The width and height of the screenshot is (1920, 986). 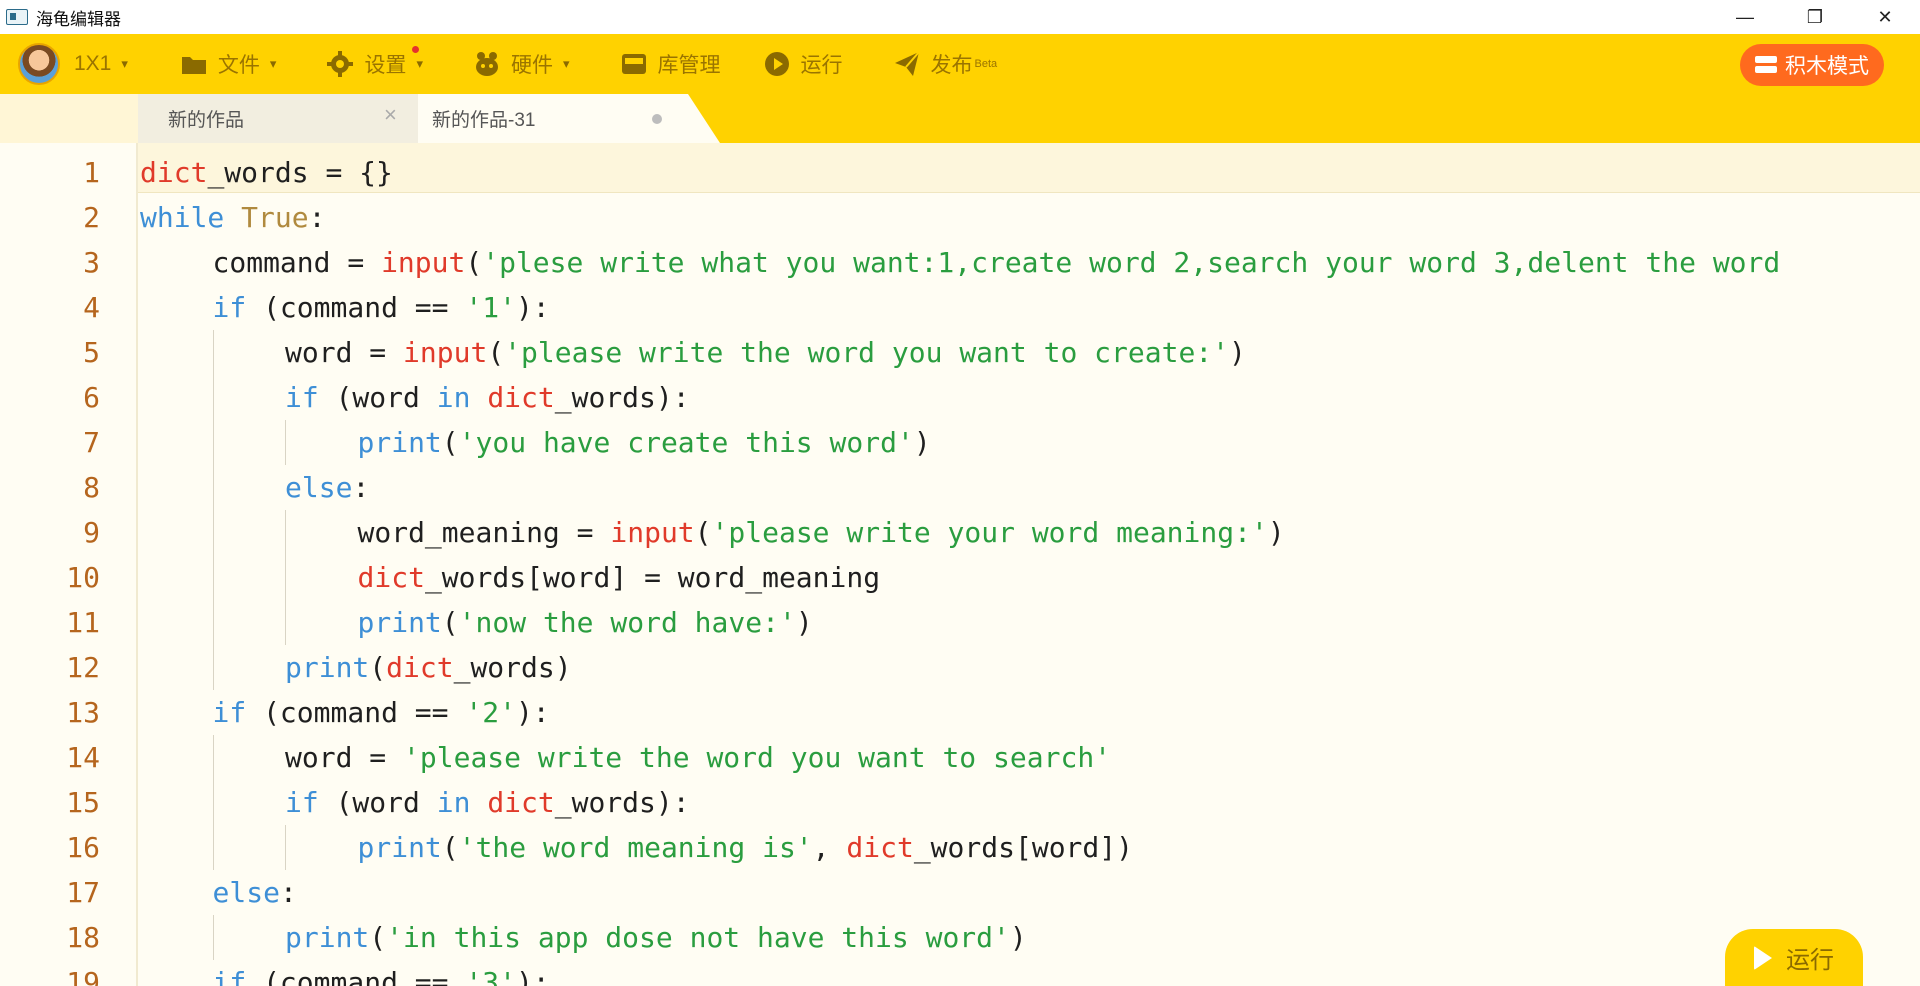 I want to click on window-title: 海龟编辑器, so click(x=78, y=19).